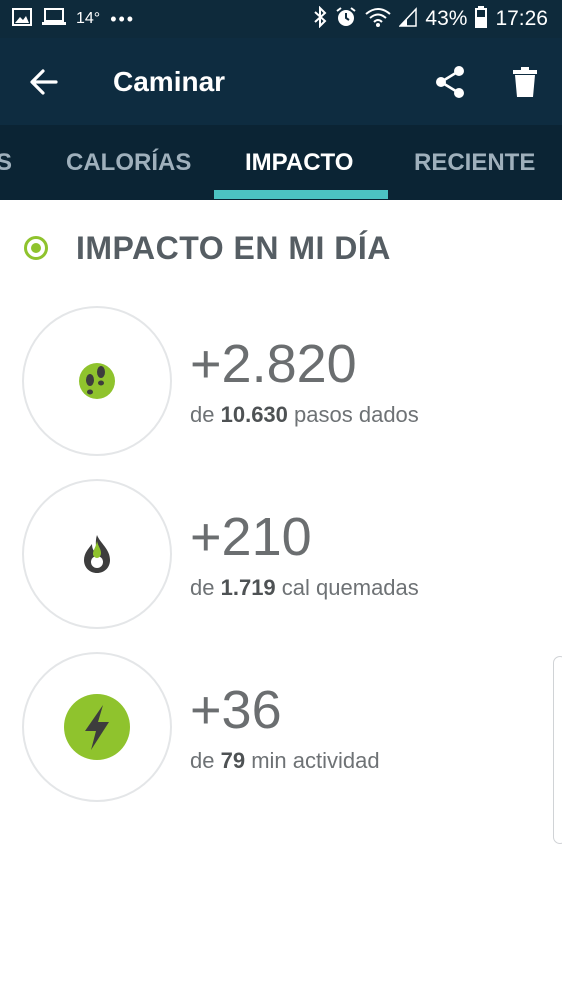  I want to click on impact-row-active-minutes: +36 de 79 min actividad, so click(282, 727).